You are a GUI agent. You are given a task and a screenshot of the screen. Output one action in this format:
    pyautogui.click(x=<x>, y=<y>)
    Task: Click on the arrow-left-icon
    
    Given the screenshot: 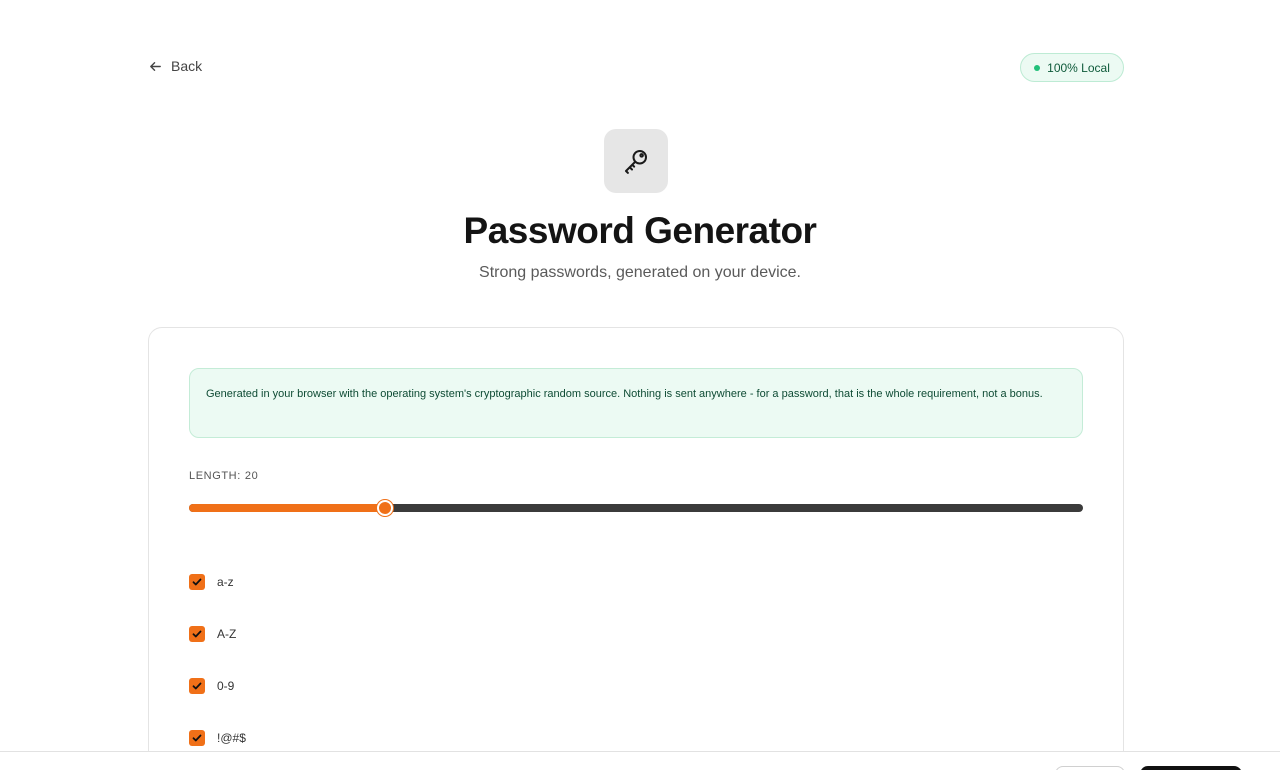 What is the action you would take?
    pyautogui.click(x=155, y=66)
    